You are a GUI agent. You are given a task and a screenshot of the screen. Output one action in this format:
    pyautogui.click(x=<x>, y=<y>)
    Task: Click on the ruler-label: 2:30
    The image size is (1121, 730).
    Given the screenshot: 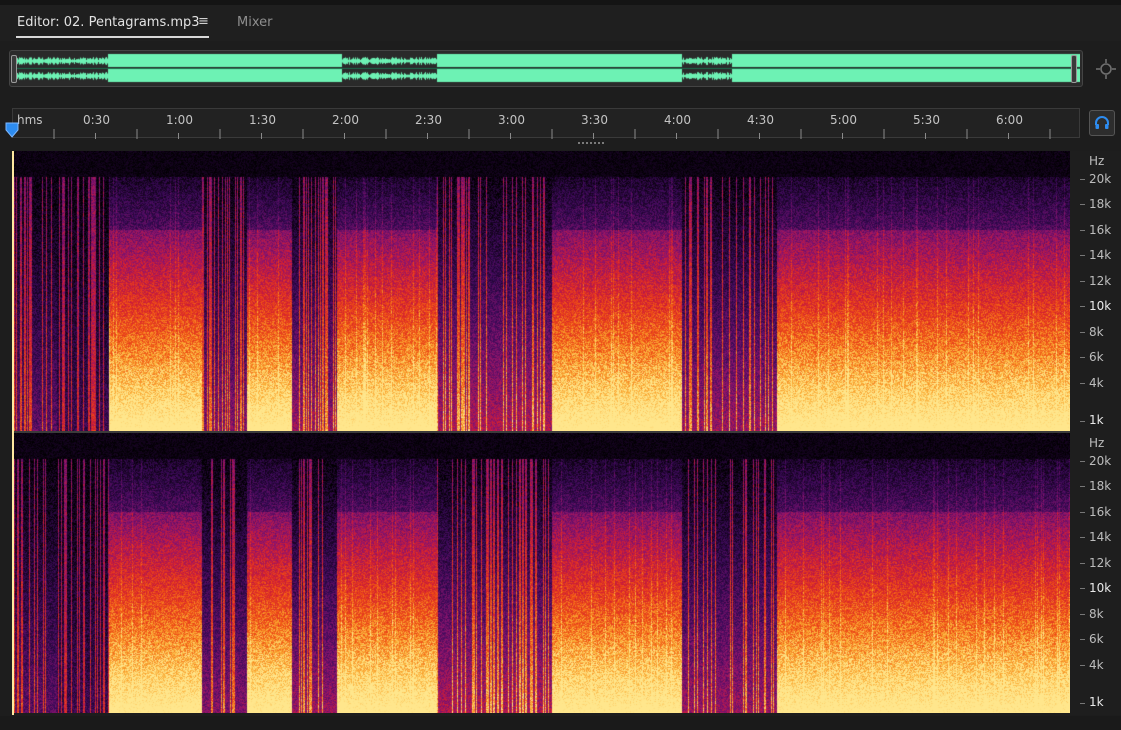 What is the action you would take?
    pyautogui.click(x=428, y=120)
    